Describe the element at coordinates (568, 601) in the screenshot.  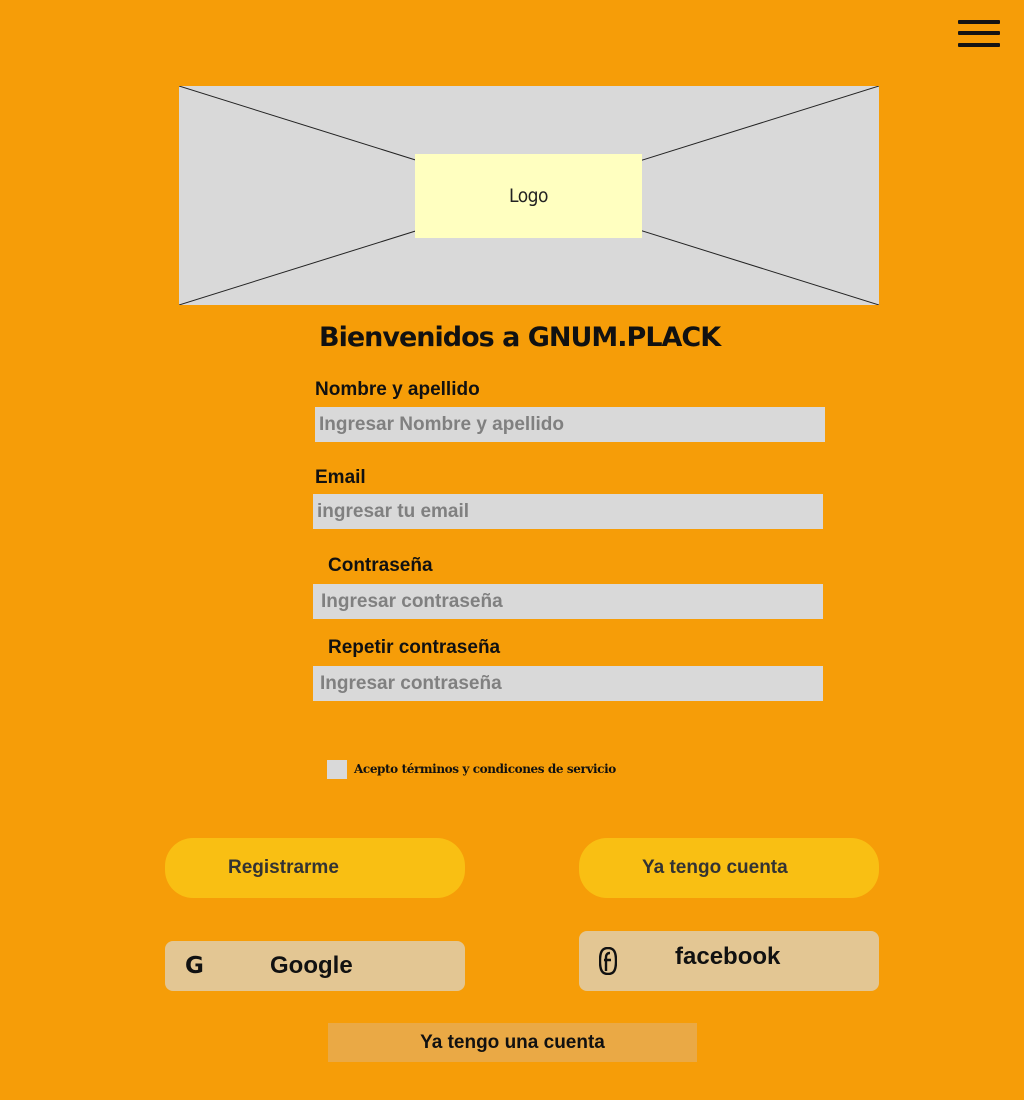
I see `password-input` at that location.